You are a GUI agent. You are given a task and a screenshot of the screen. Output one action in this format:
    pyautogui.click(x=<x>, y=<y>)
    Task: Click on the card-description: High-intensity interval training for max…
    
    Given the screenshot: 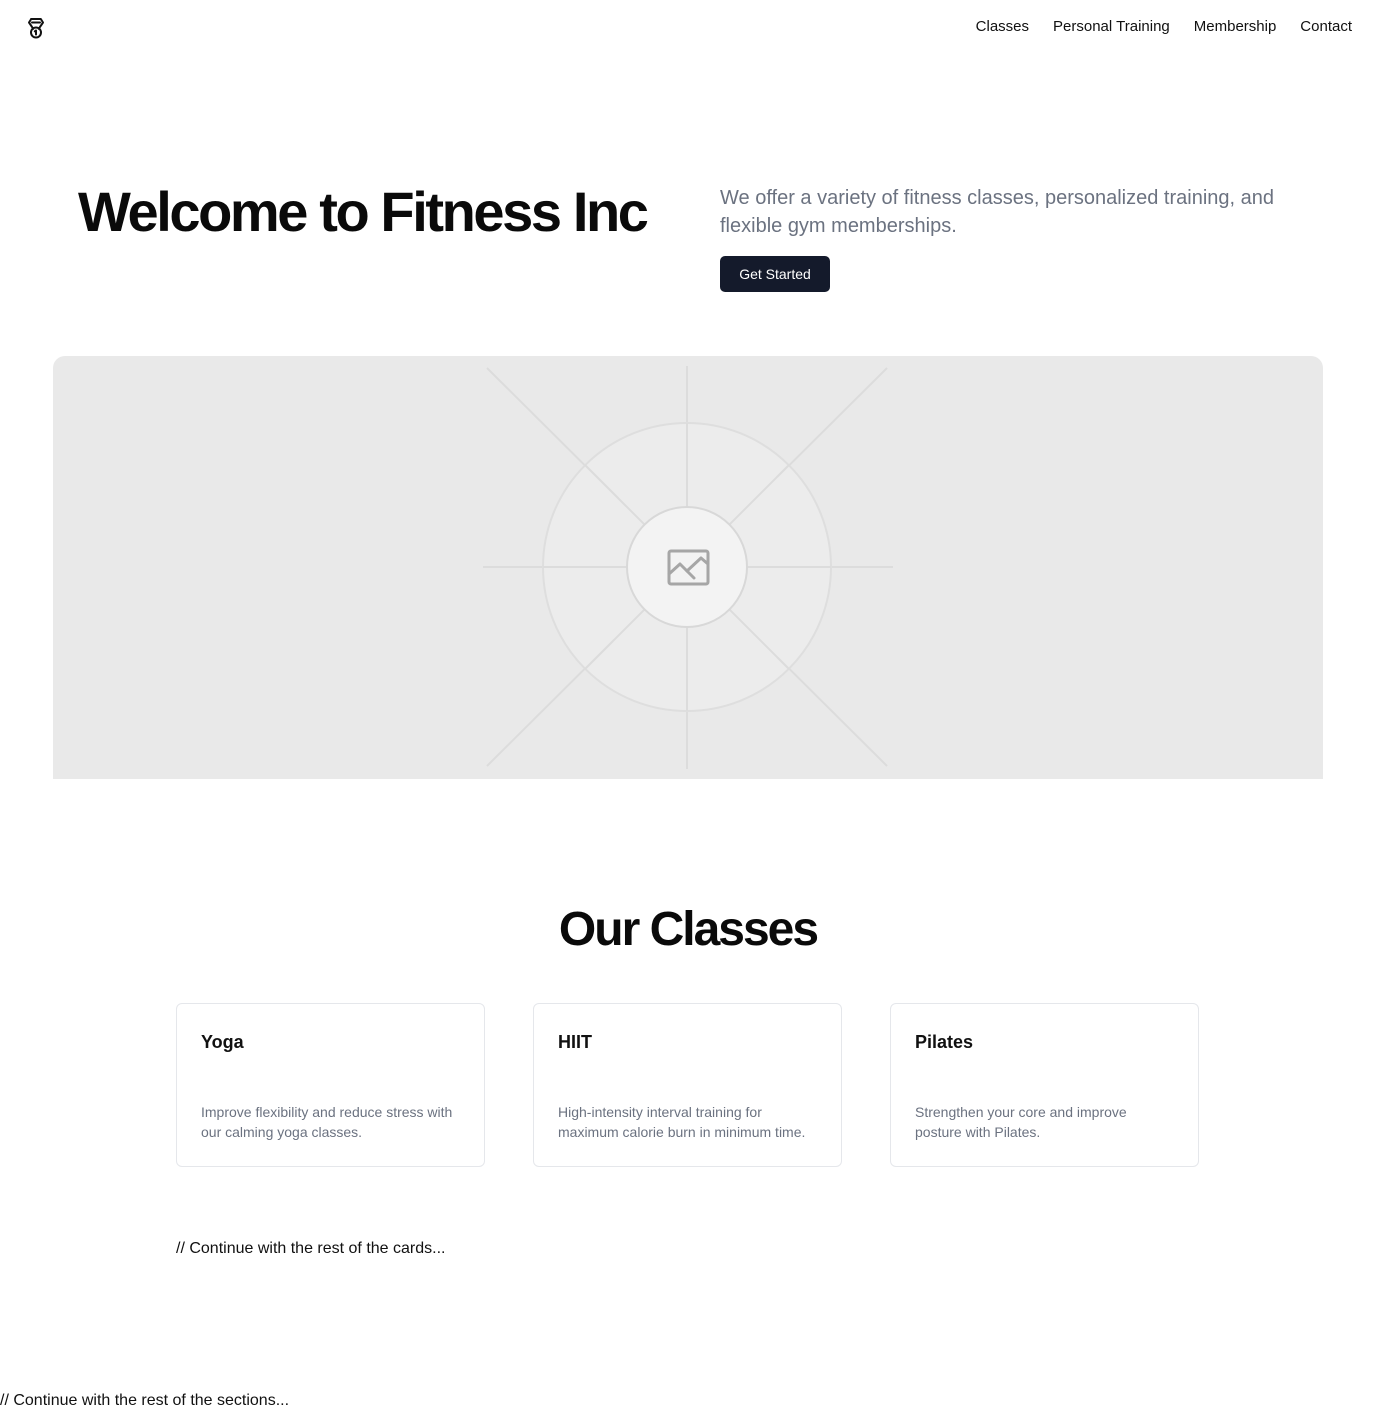 What is the action you would take?
    pyautogui.click(x=682, y=1122)
    